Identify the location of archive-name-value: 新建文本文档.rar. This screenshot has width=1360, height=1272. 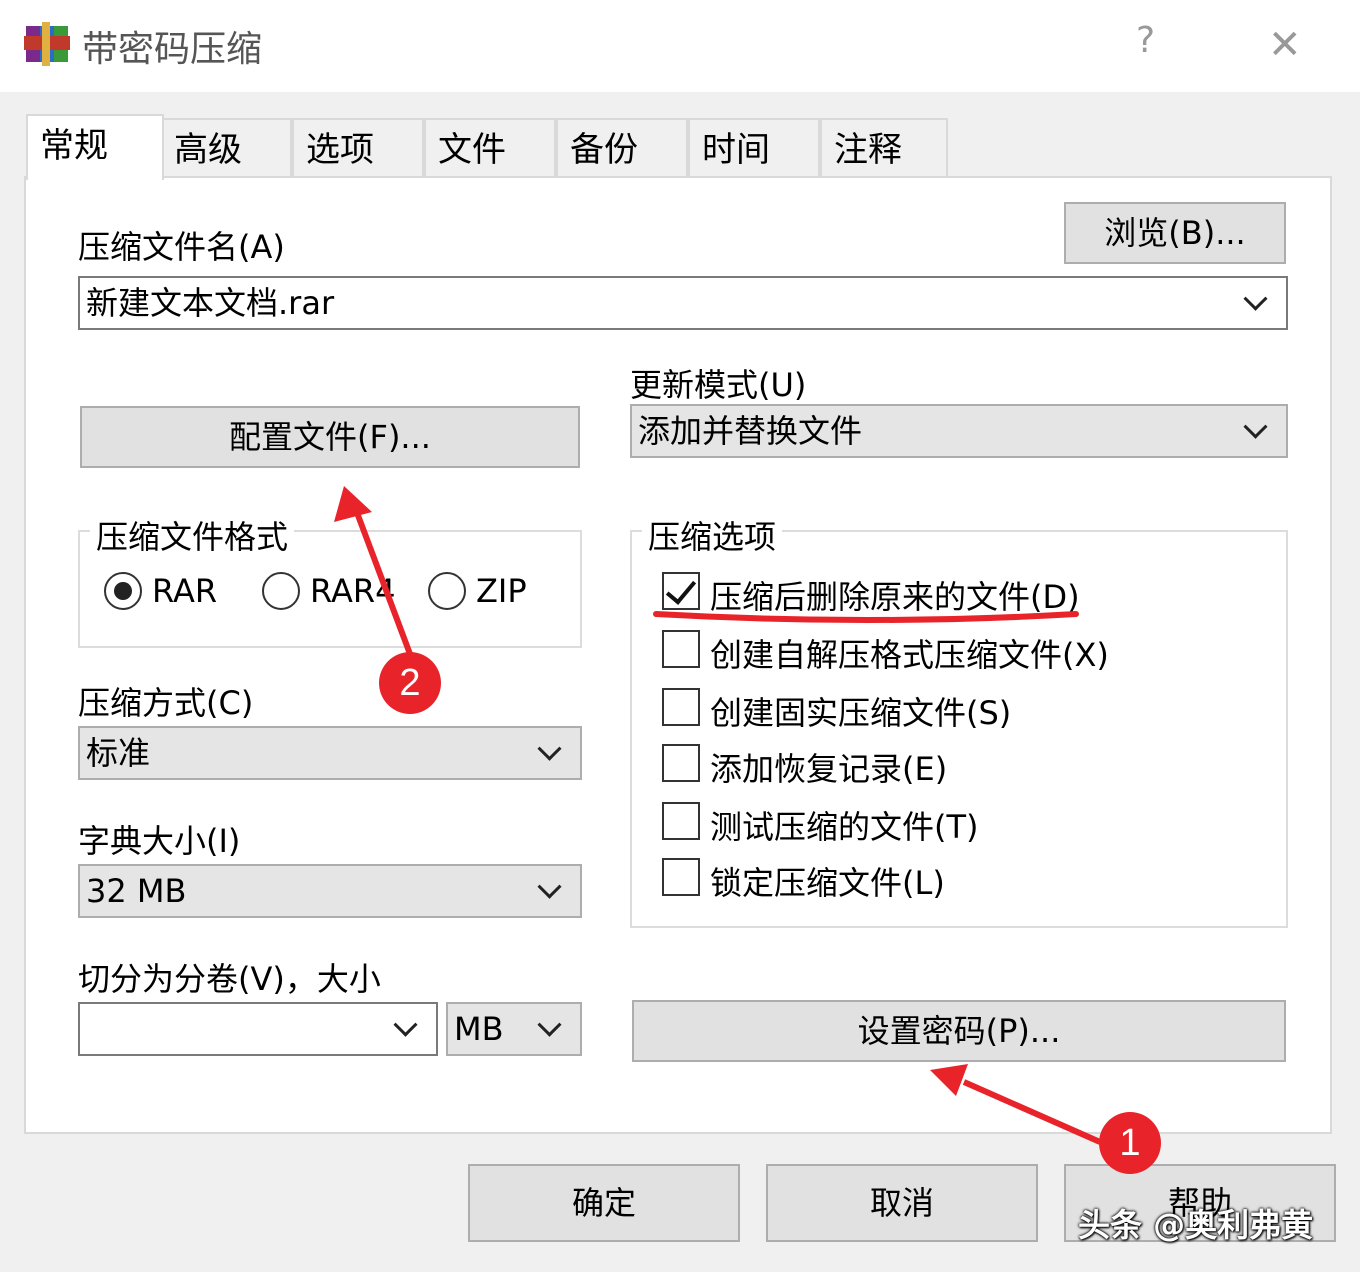
(210, 303).